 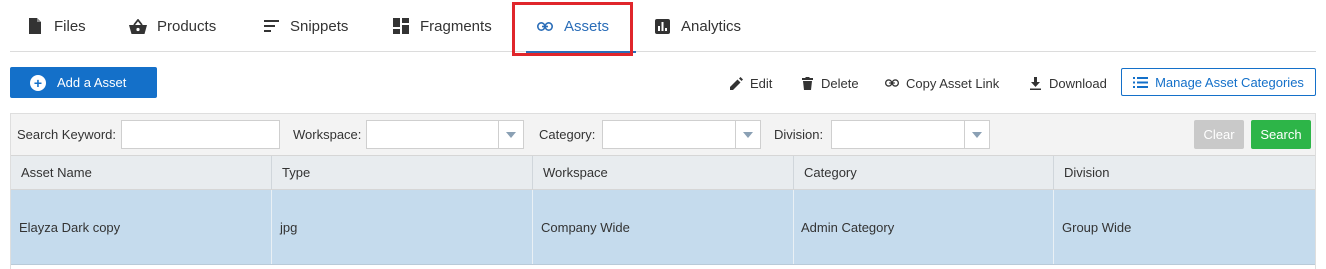 I want to click on copy-asset-link-button: Copy Asset Link, so click(x=942, y=83).